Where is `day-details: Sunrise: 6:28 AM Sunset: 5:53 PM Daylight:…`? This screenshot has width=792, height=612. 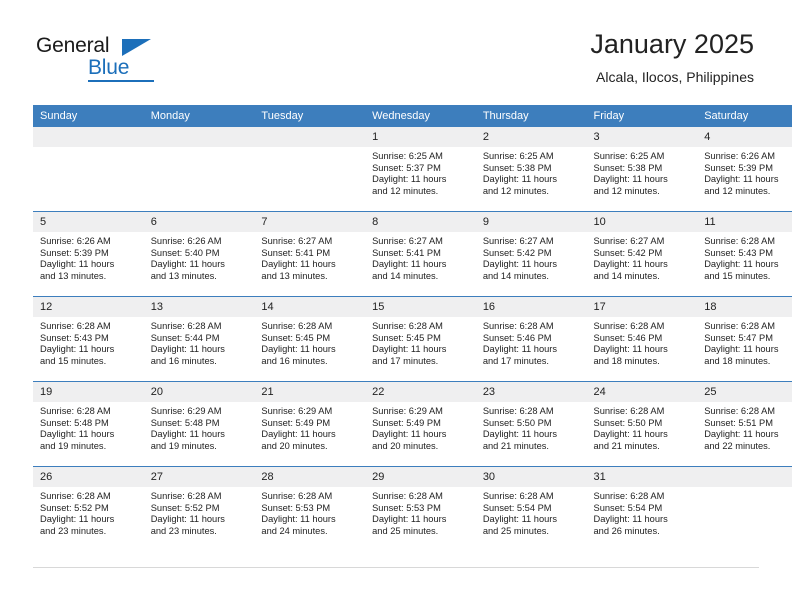 day-details: Sunrise: 6:28 AM Sunset: 5:53 PM Daylight:… is located at coordinates (309, 512).